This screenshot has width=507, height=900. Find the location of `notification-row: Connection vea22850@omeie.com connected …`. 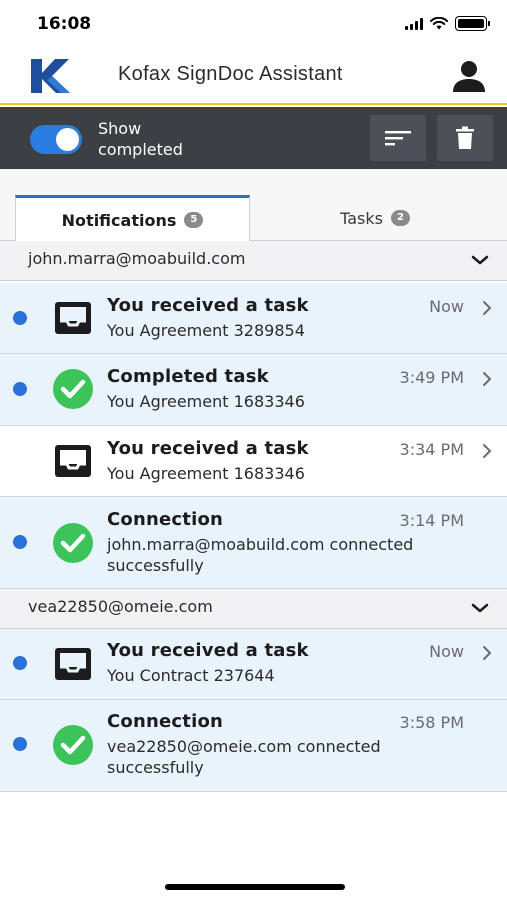

notification-row: Connection vea22850@omeie.com connected … is located at coordinates (253, 746).